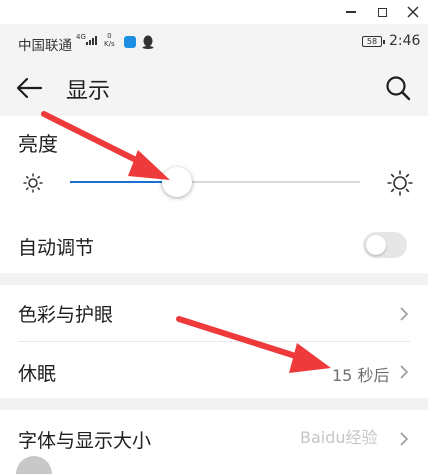  What do you see at coordinates (45, 46) in the screenshot?
I see `carrier-name: 中国联通` at bounding box center [45, 46].